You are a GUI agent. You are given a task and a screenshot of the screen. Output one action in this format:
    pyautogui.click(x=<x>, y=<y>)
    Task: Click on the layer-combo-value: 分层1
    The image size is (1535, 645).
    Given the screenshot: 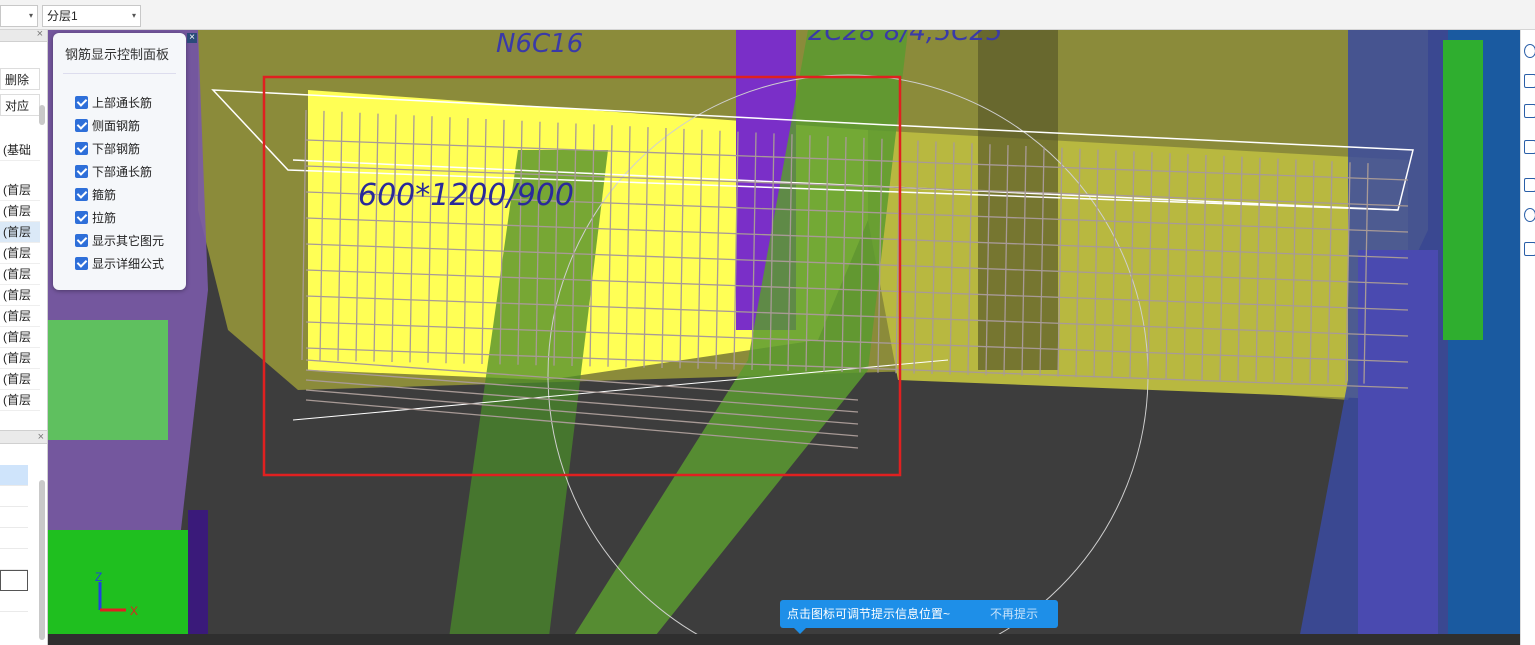 What is the action you would take?
    pyautogui.click(x=62, y=16)
    